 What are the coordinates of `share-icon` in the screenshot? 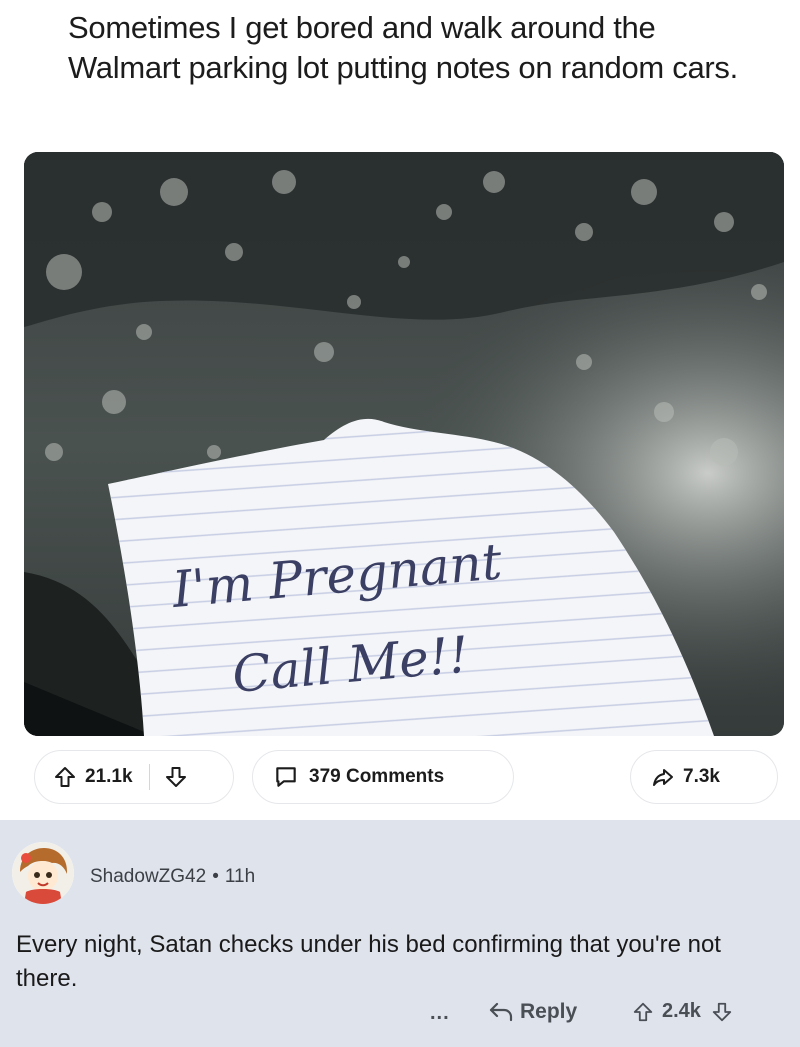 It's located at (663, 777).